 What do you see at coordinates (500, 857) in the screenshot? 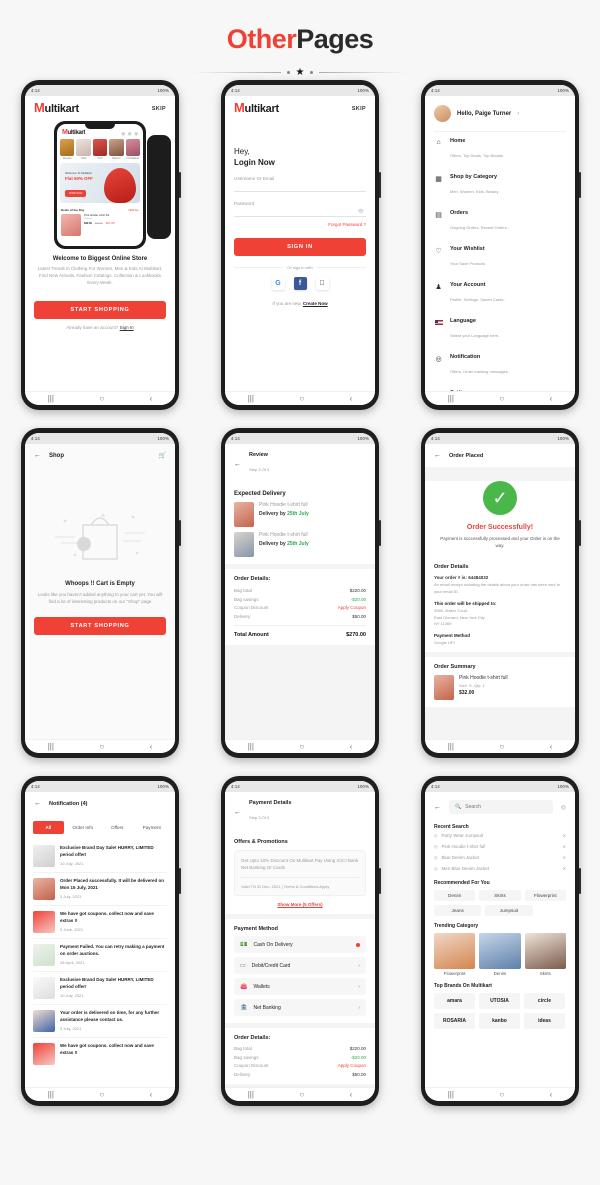
I see `recent-search-item: ◷ Blue Denim Jacket ✕` at bounding box center [500, 857].